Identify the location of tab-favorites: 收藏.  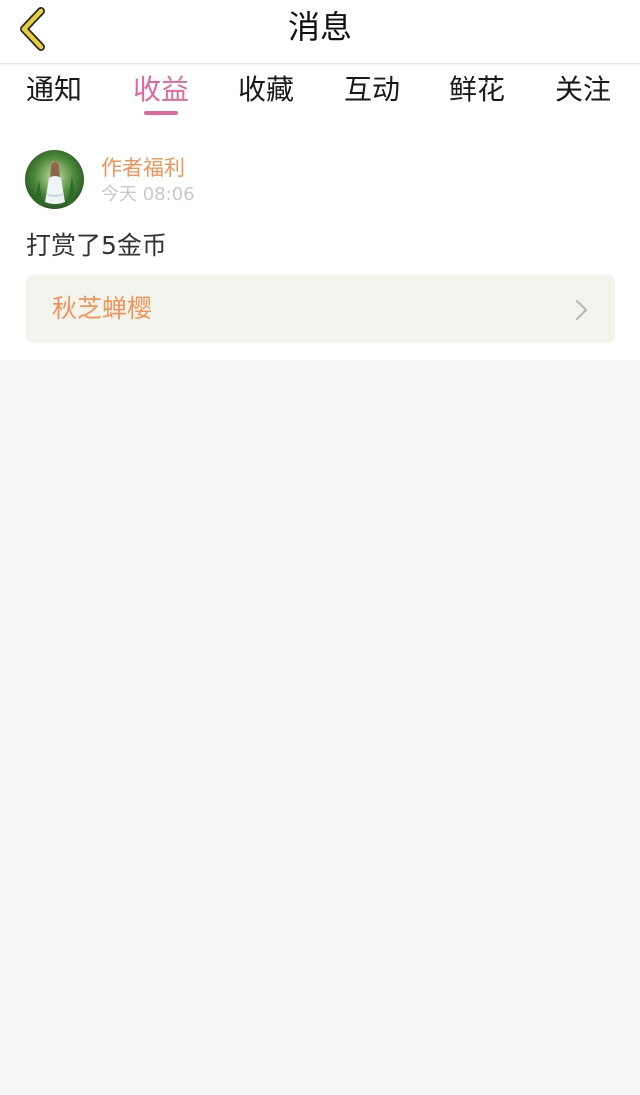
(266, 93).